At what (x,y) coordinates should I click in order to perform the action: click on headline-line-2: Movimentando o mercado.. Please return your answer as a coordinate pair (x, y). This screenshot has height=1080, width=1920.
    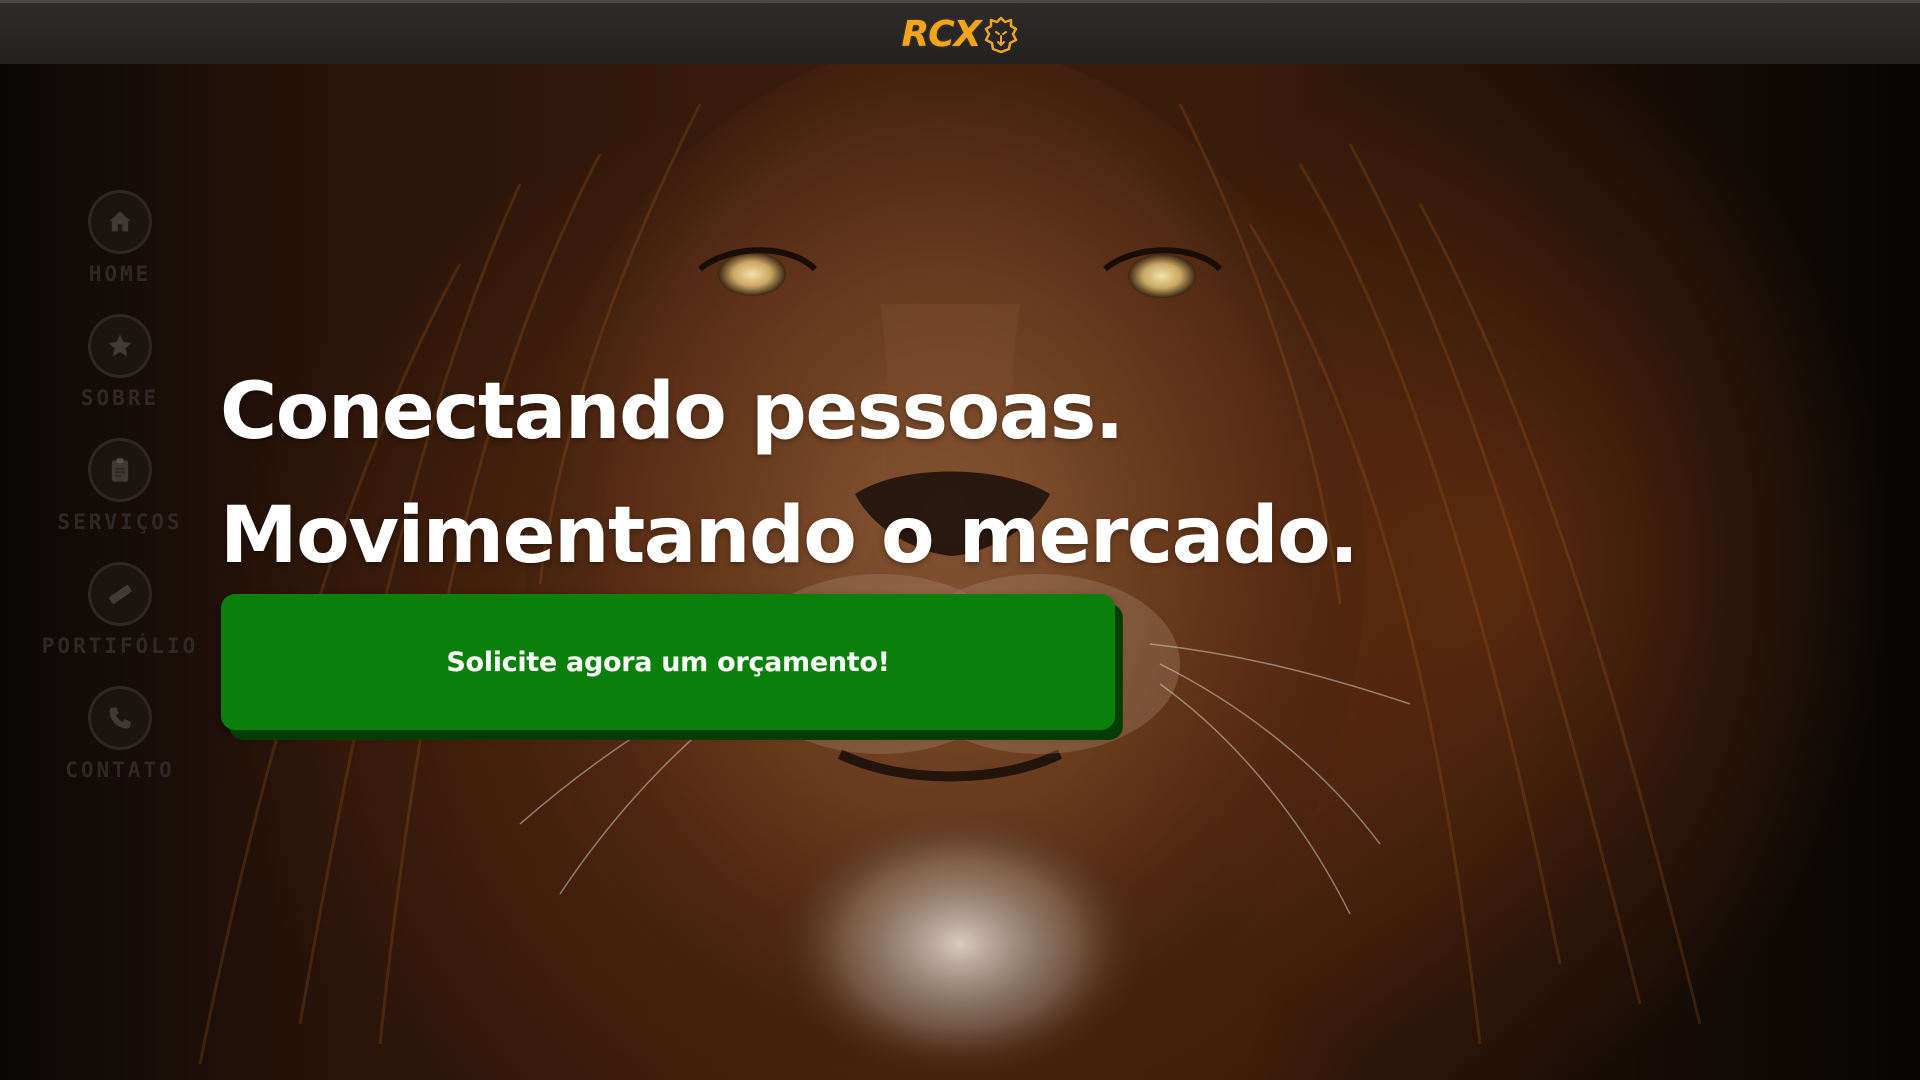
    Looking at the image, I should click on (789, 536).